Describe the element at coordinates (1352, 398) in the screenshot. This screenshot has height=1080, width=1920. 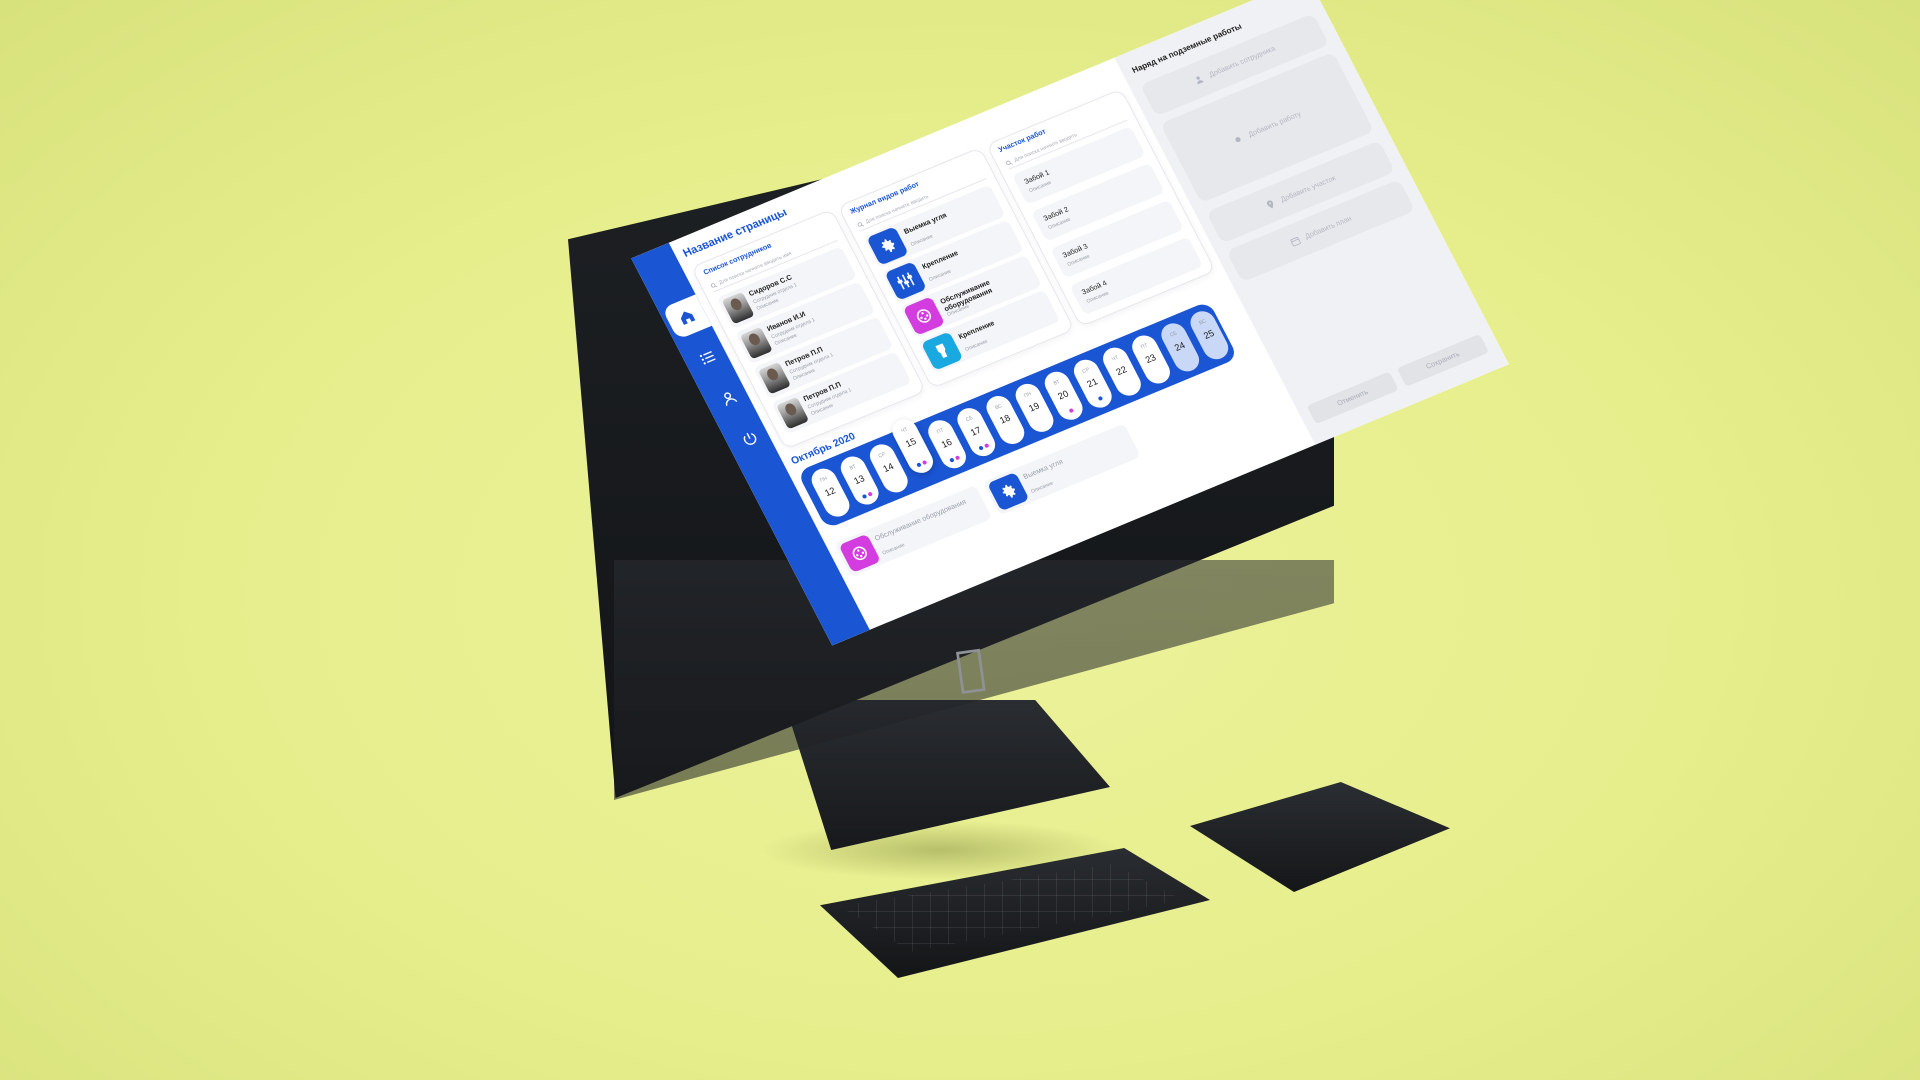
I see `cancel-button: Отменить` at that location.